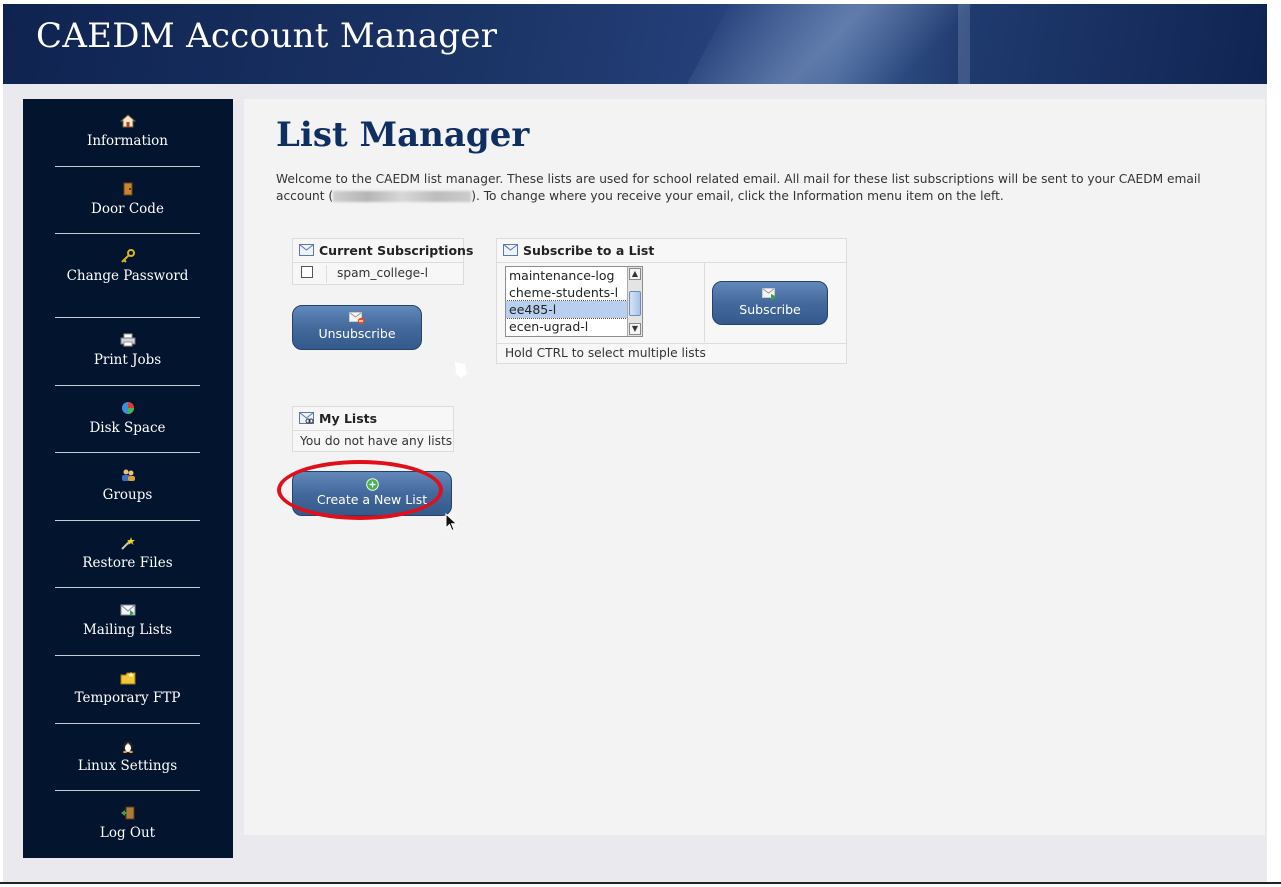 The height and width of the screenshot is (887, 1281). Describe the element at coordinates (567, 309) in the screenshot. I see `list-option-selected: ee485-l` at that location.